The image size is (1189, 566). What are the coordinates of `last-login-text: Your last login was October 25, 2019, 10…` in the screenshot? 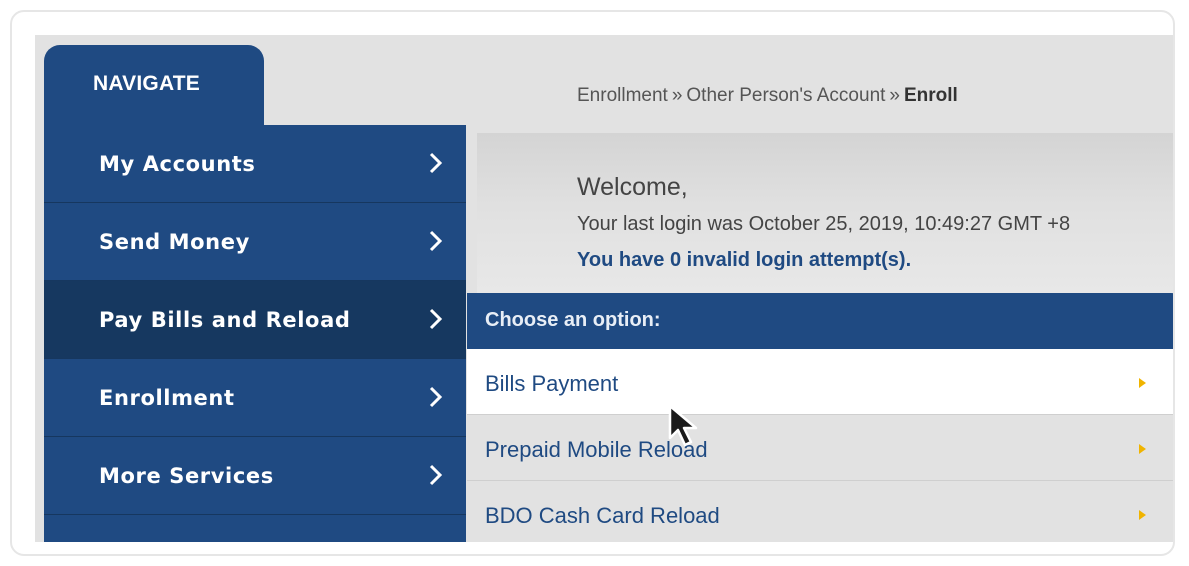 It's located at (824, 224).